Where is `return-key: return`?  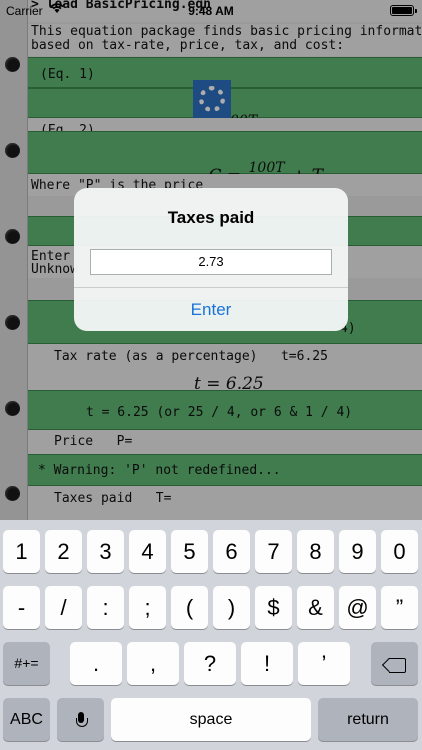 return-key: return is located at coordinates (368, 719).